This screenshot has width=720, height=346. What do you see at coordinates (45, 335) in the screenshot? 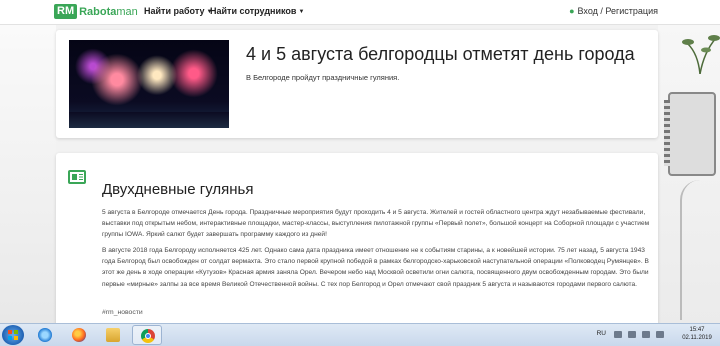
I see `ie-icon` at bounding box center [45, 335].